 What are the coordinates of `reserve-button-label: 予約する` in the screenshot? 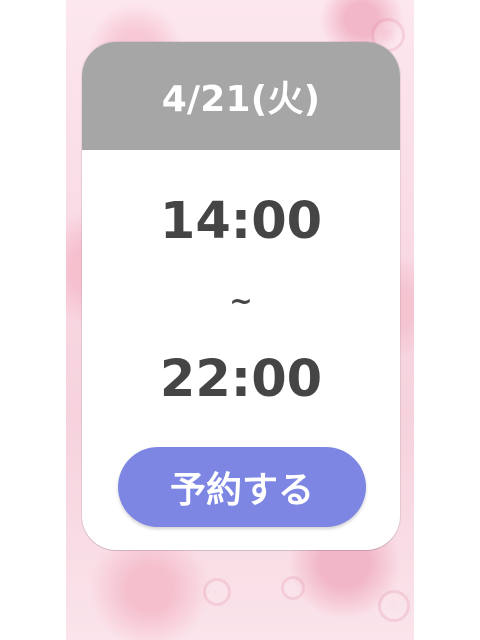 It's located at (241, 490).